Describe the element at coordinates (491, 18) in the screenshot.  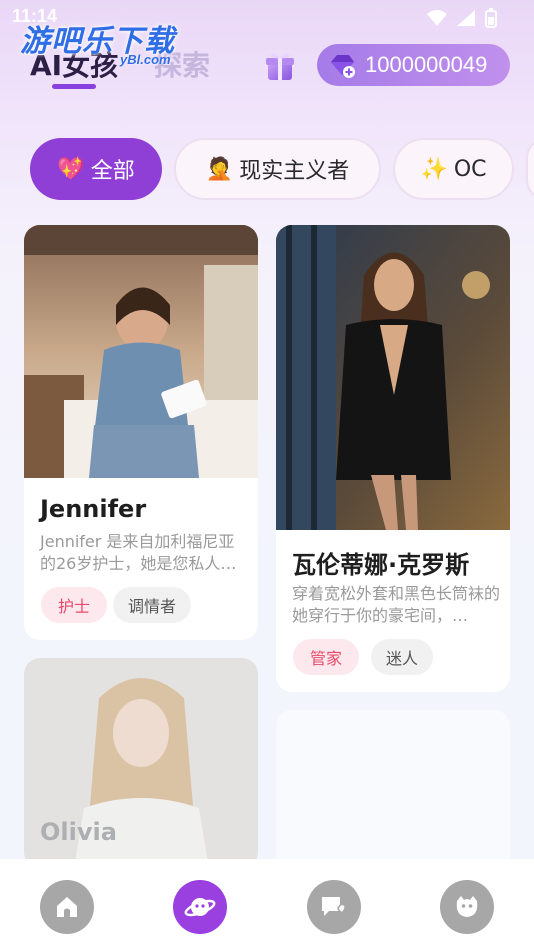
I see `battery-icon` at that location.